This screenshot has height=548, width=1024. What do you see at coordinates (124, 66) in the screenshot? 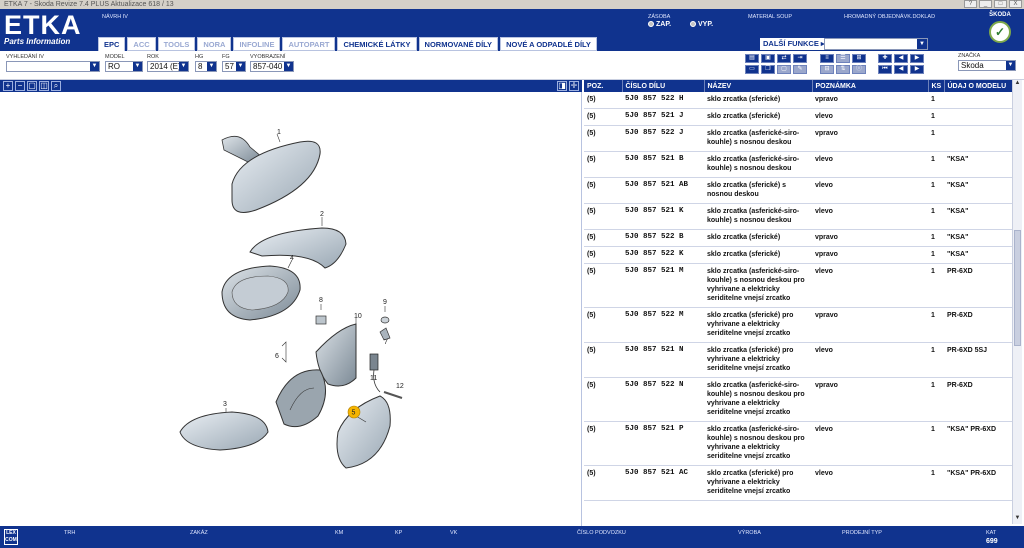
I see `model-select: RO ▼` at bounding box center [124, 66].